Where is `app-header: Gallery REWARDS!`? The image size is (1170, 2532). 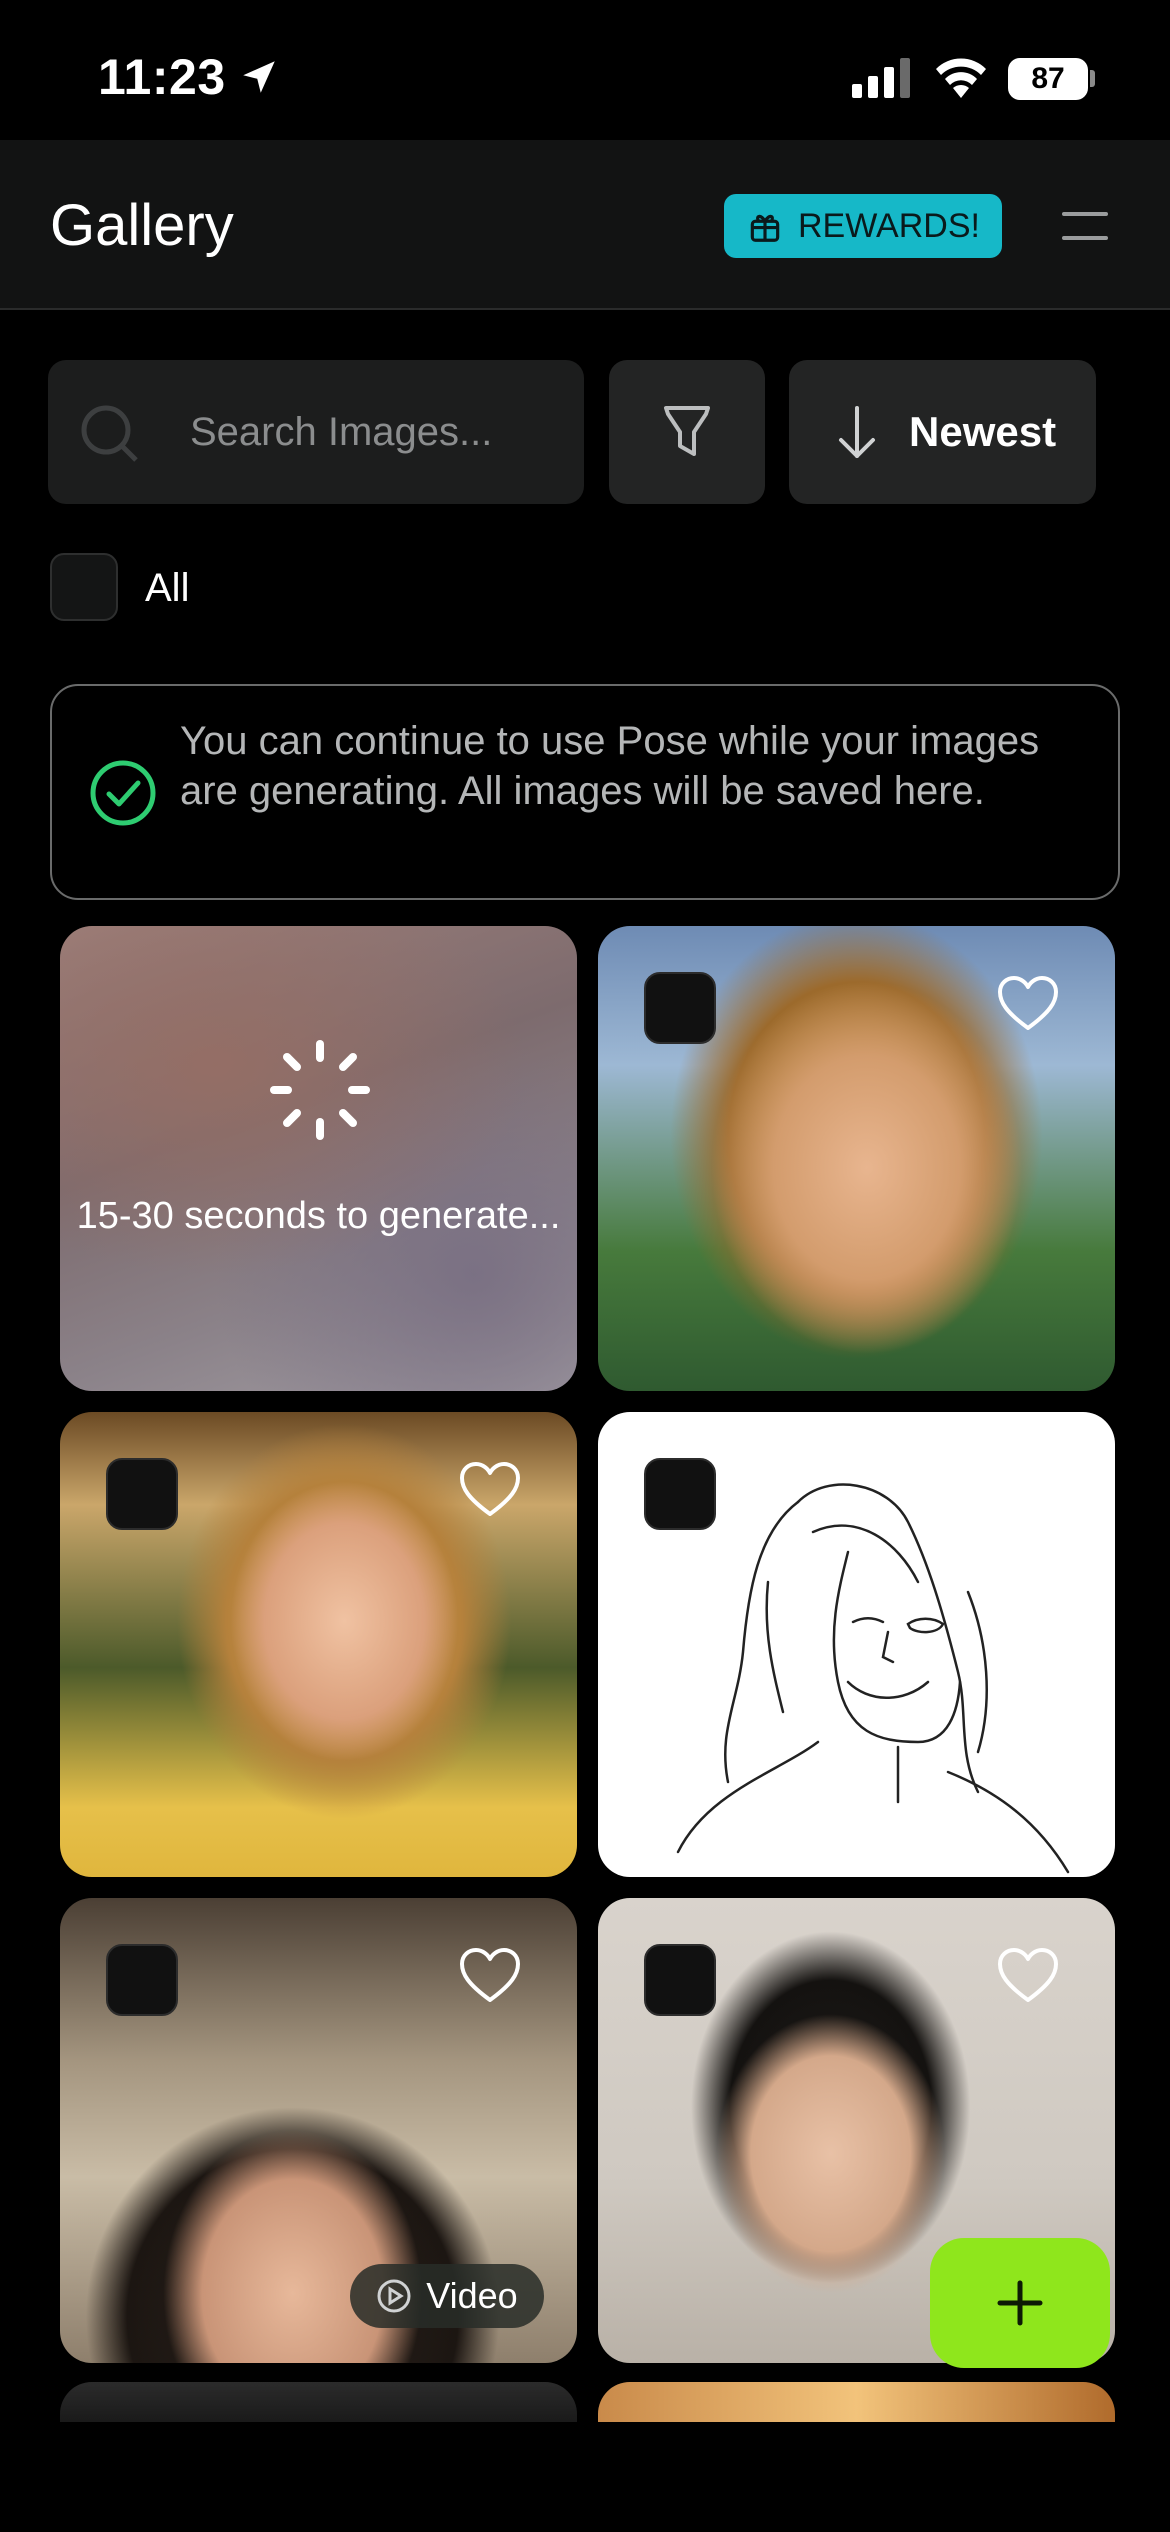 app-header: Gallery REWARDS! is located at coordinates (585, 225).